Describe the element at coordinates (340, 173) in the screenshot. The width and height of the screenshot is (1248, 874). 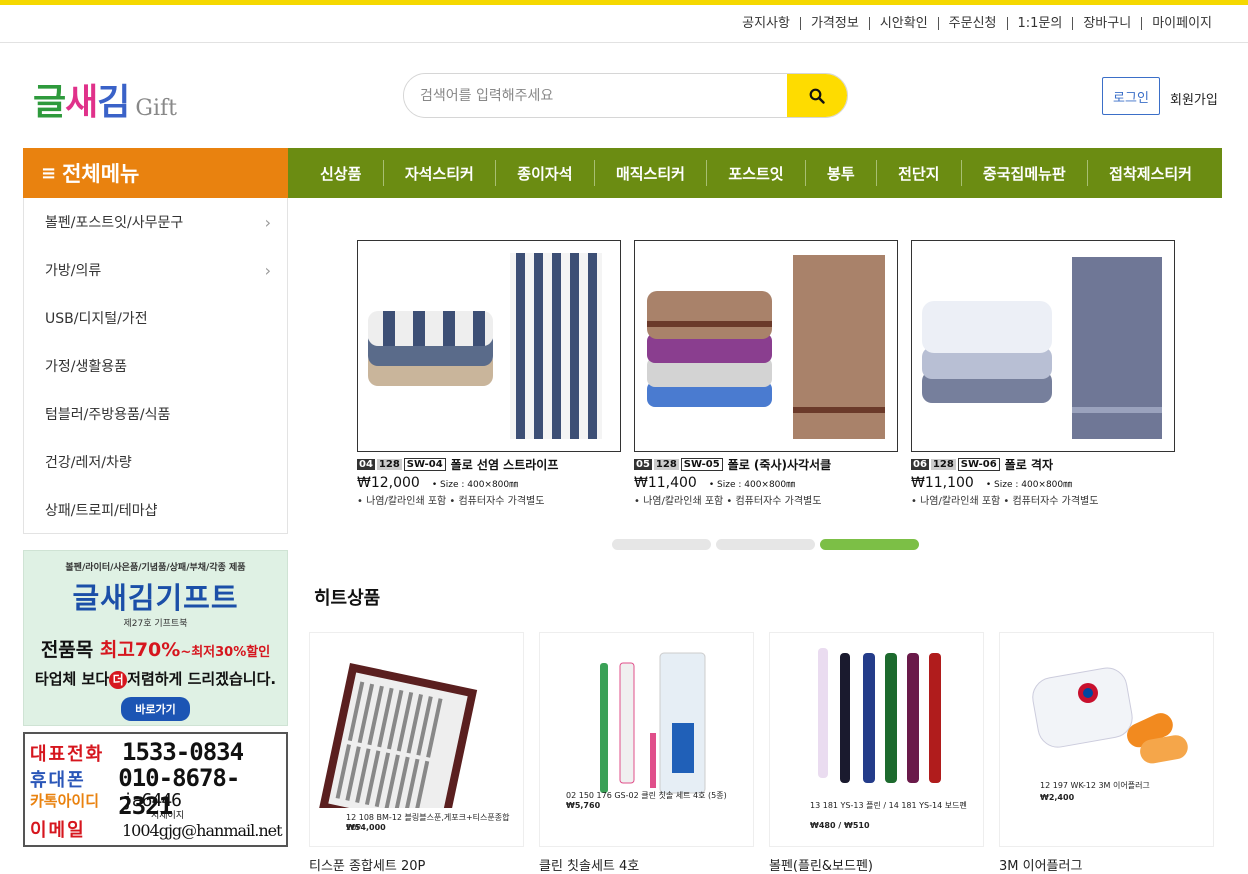
I see `nav-item: 신상품` at that location.